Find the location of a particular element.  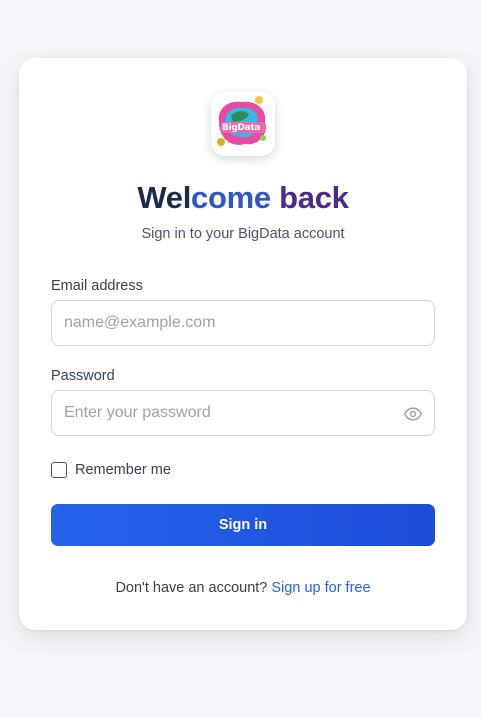

page-title: Welcome back is located at coordinates (243, 198).